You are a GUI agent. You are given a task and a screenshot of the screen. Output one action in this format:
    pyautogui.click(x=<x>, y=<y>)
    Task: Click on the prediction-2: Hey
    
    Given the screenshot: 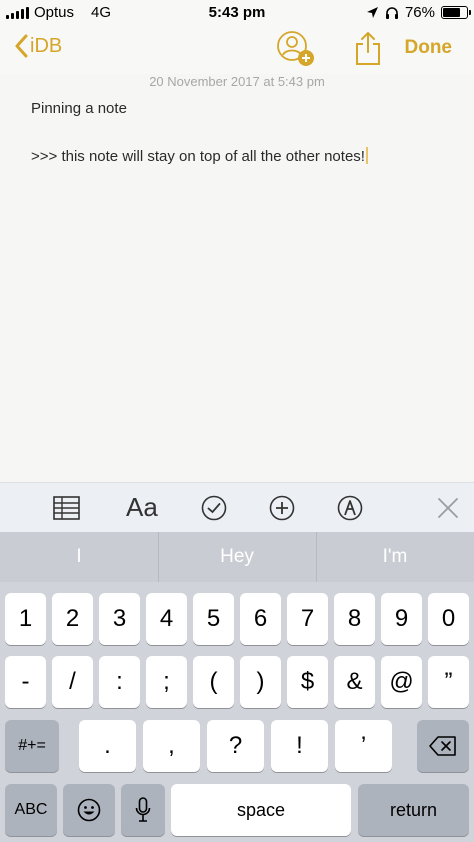 What is the action you would take?
    pyautogui.click(x=237, y=557)
    